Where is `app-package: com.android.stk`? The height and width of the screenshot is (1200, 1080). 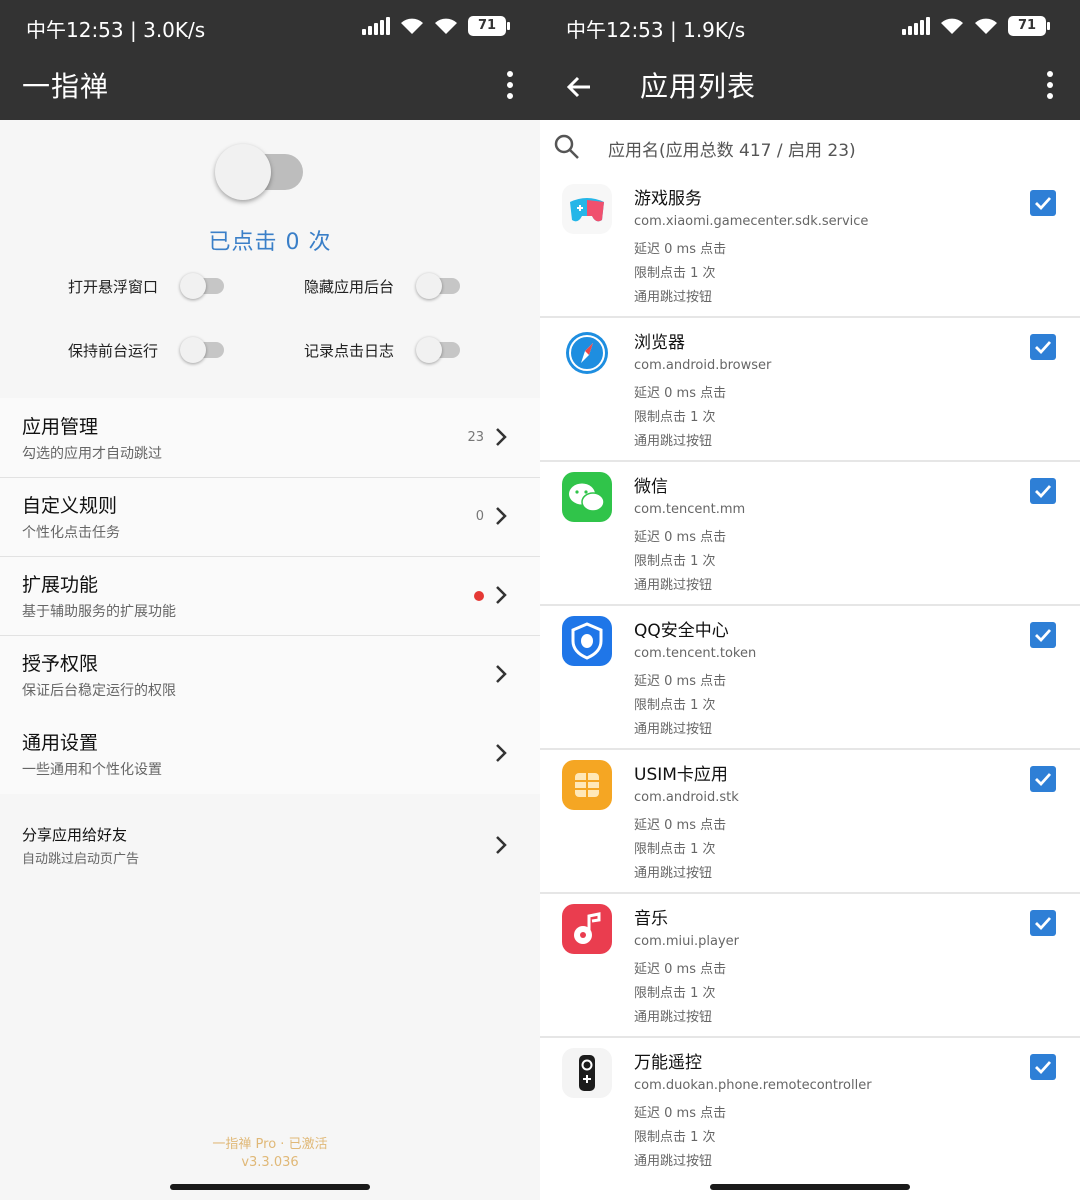 app-package: com.android.stk is located at coordinates (686, 797).